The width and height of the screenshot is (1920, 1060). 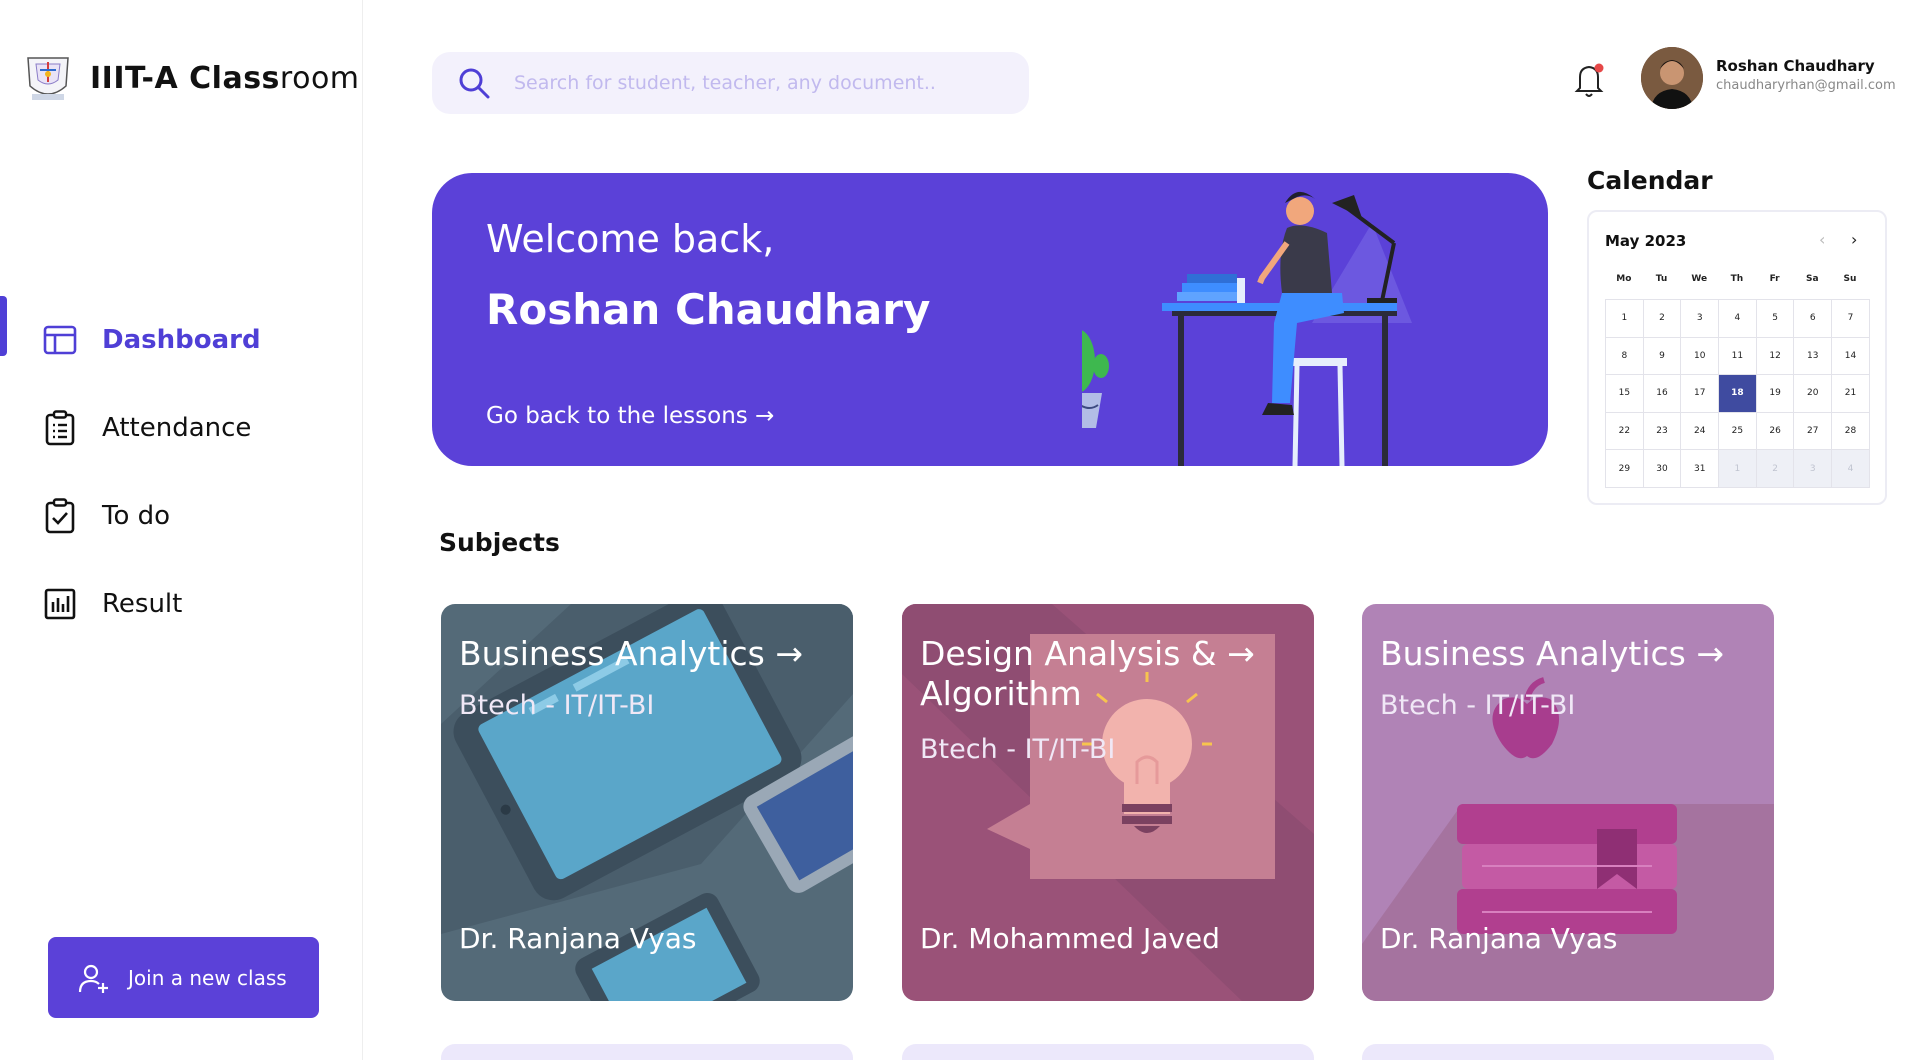 I want to click on sidebar-item-dashboard: Dashboard, so click(x=181, y=340).